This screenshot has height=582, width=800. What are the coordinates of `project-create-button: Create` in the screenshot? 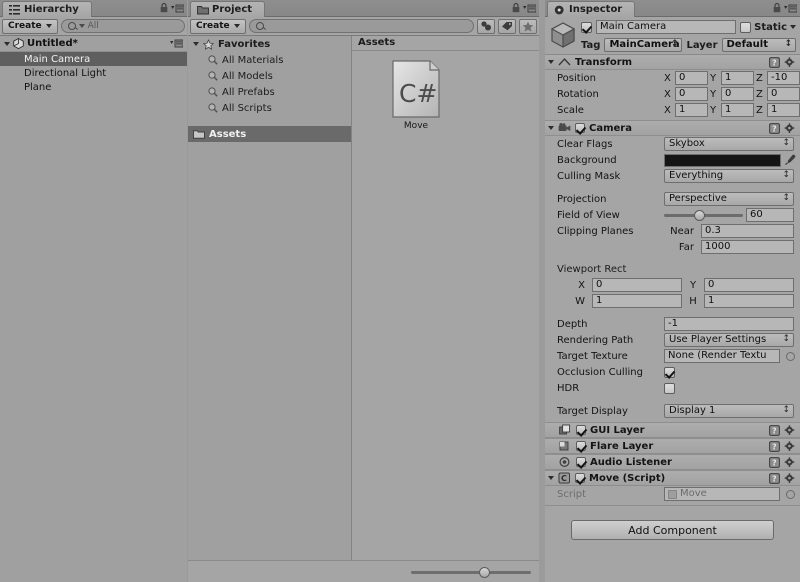 It's located at (218, 26).